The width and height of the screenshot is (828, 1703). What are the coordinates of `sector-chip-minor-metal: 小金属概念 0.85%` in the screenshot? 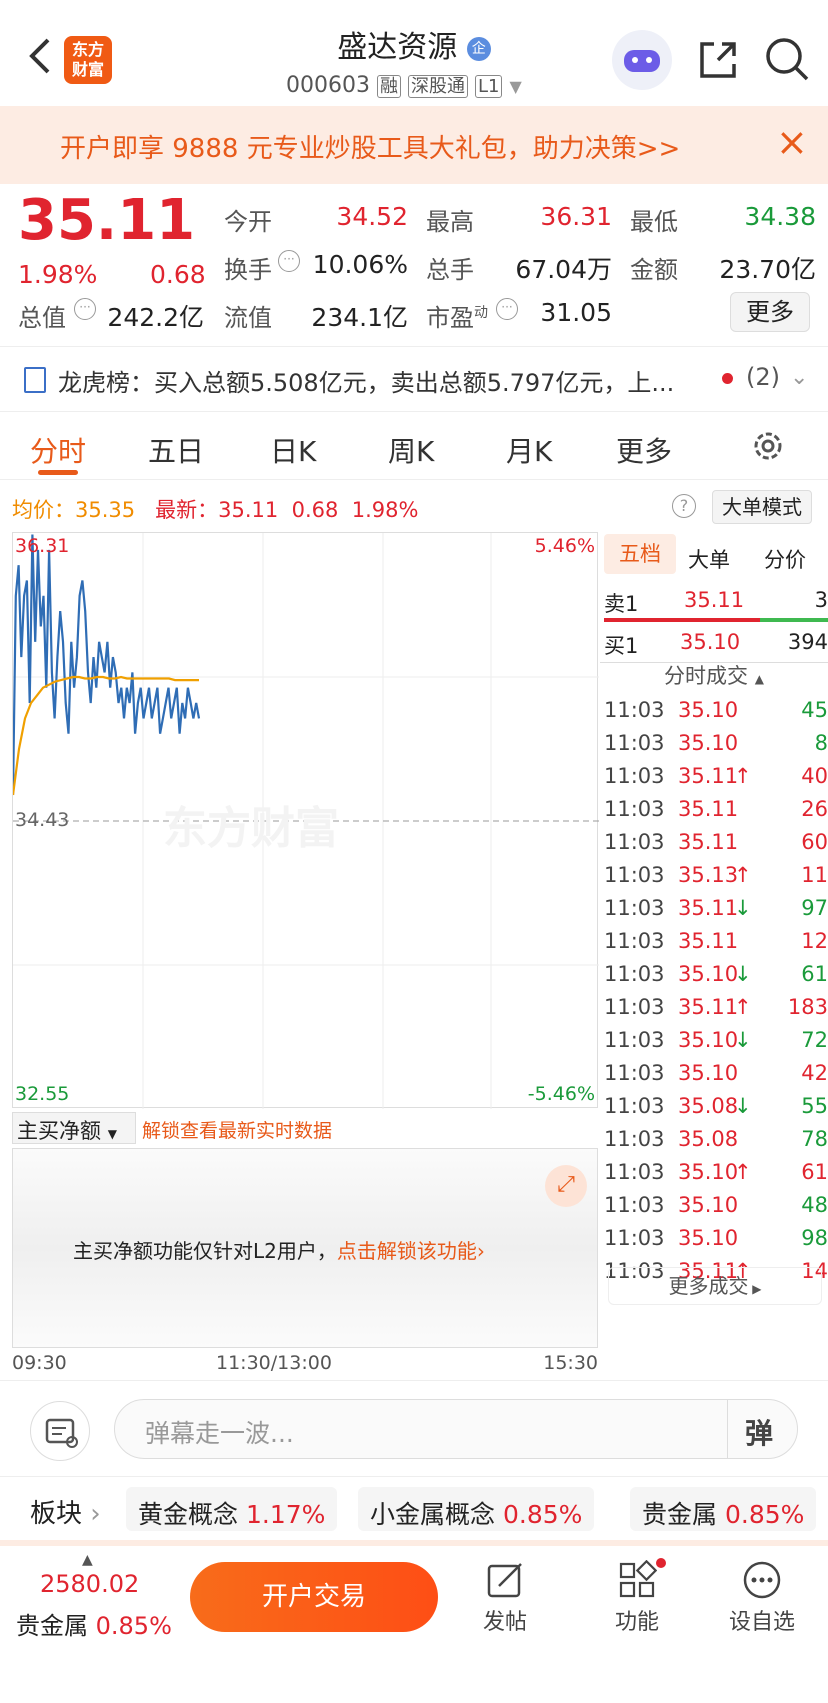 It's located at (476, 1509).